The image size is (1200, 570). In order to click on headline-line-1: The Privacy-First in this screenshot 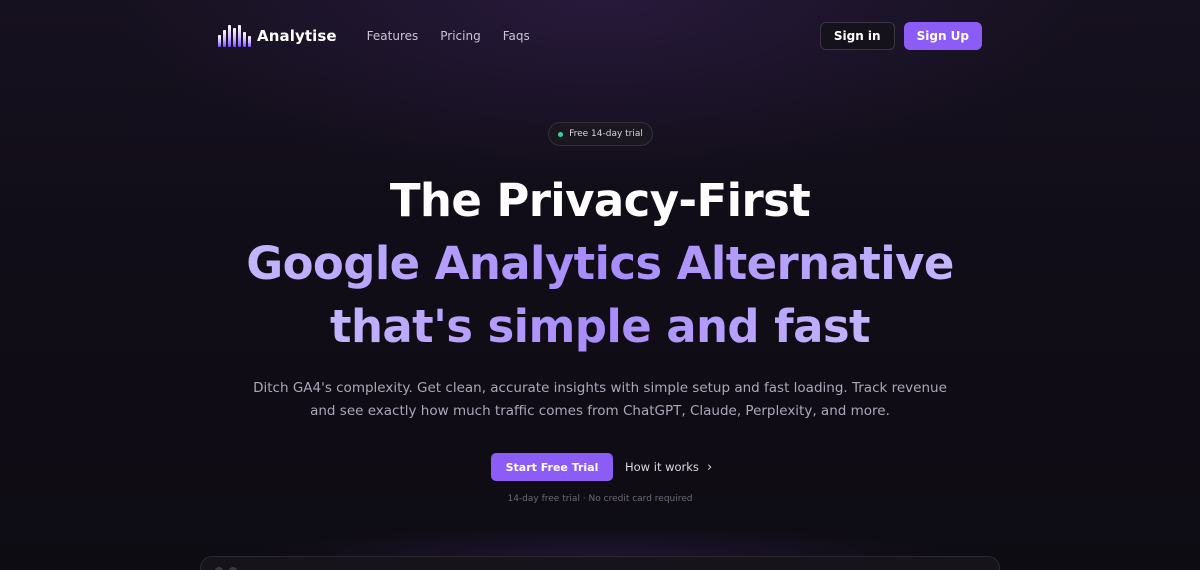, I will do `click(600, 200)`.